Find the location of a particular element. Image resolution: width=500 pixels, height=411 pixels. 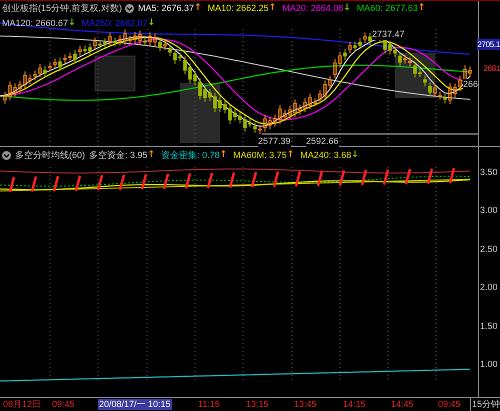

price-annotation: 2577.39 is located at coordinates (274, 141).